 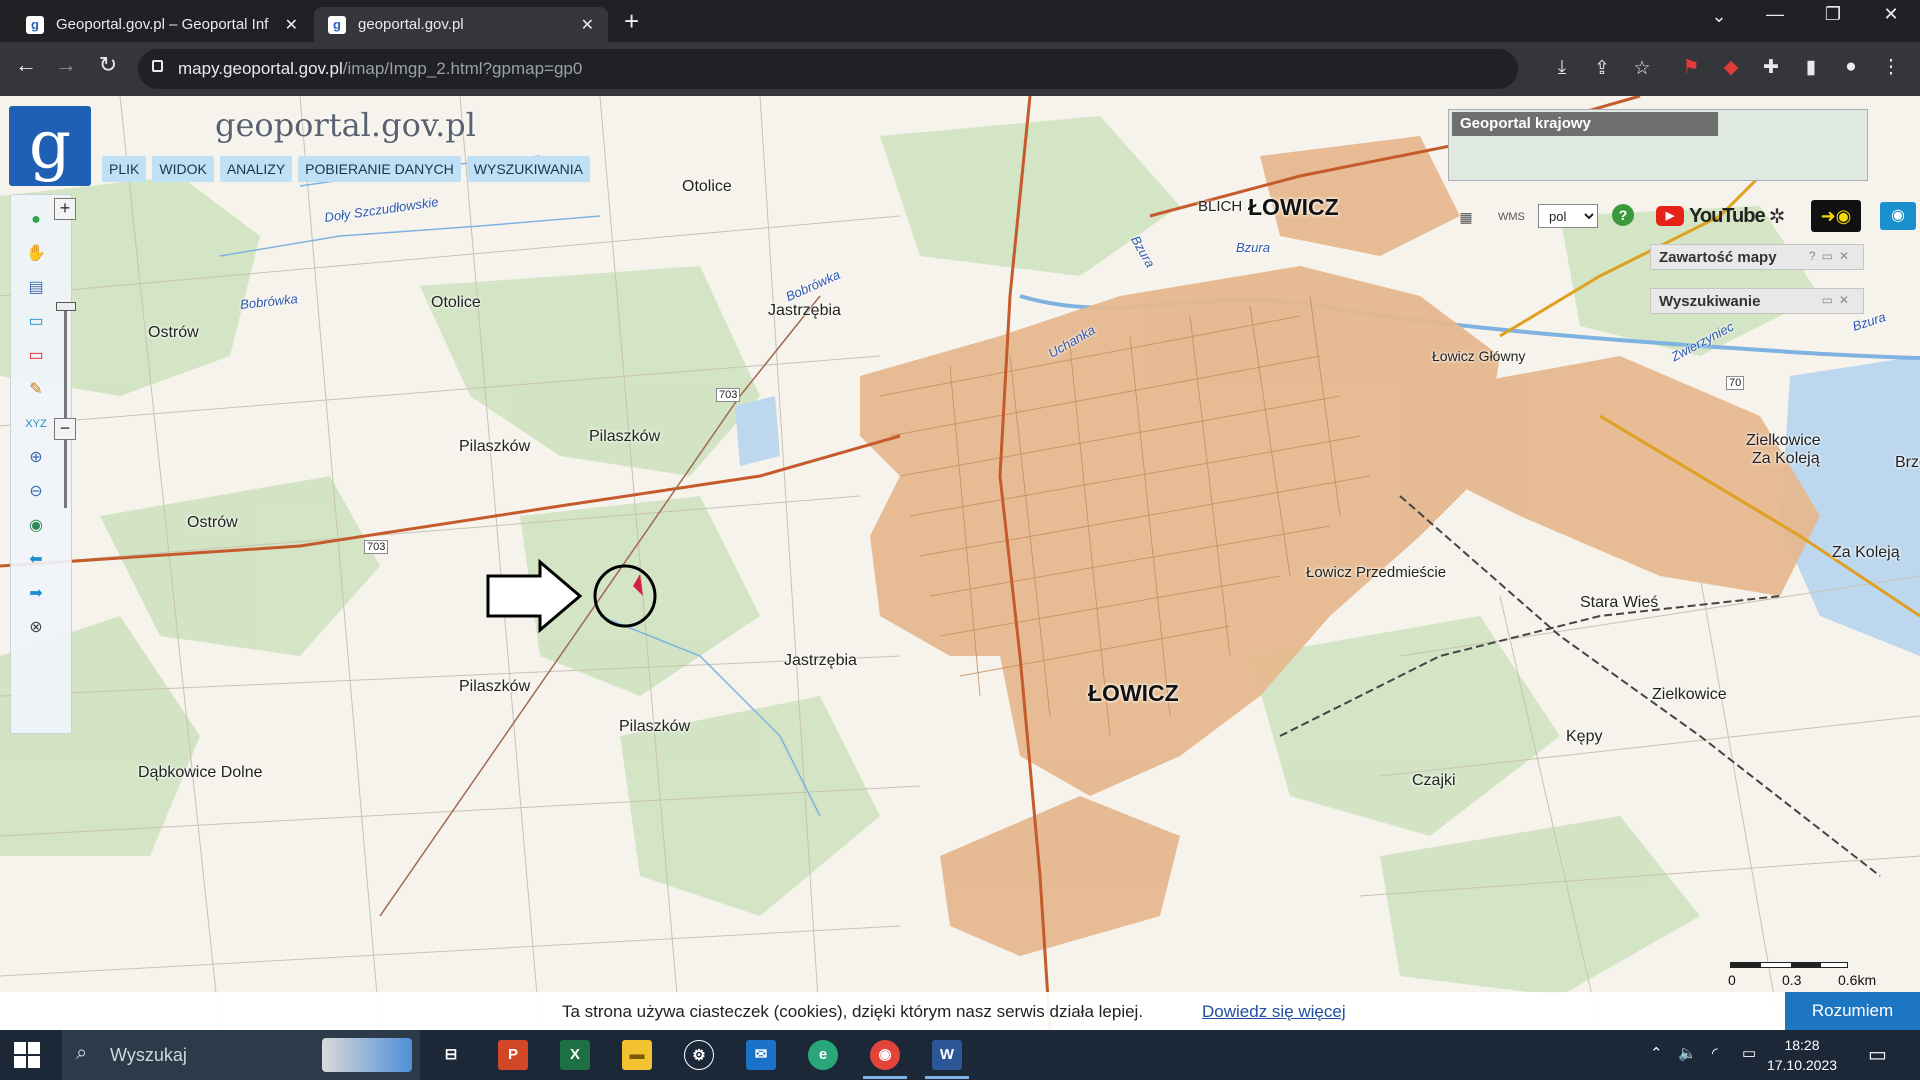 What do you see at coordinates (1891, 67) in the screenshot?
I see `menu-kebab-icon: ⋮` at bounding box center [1891, 67].